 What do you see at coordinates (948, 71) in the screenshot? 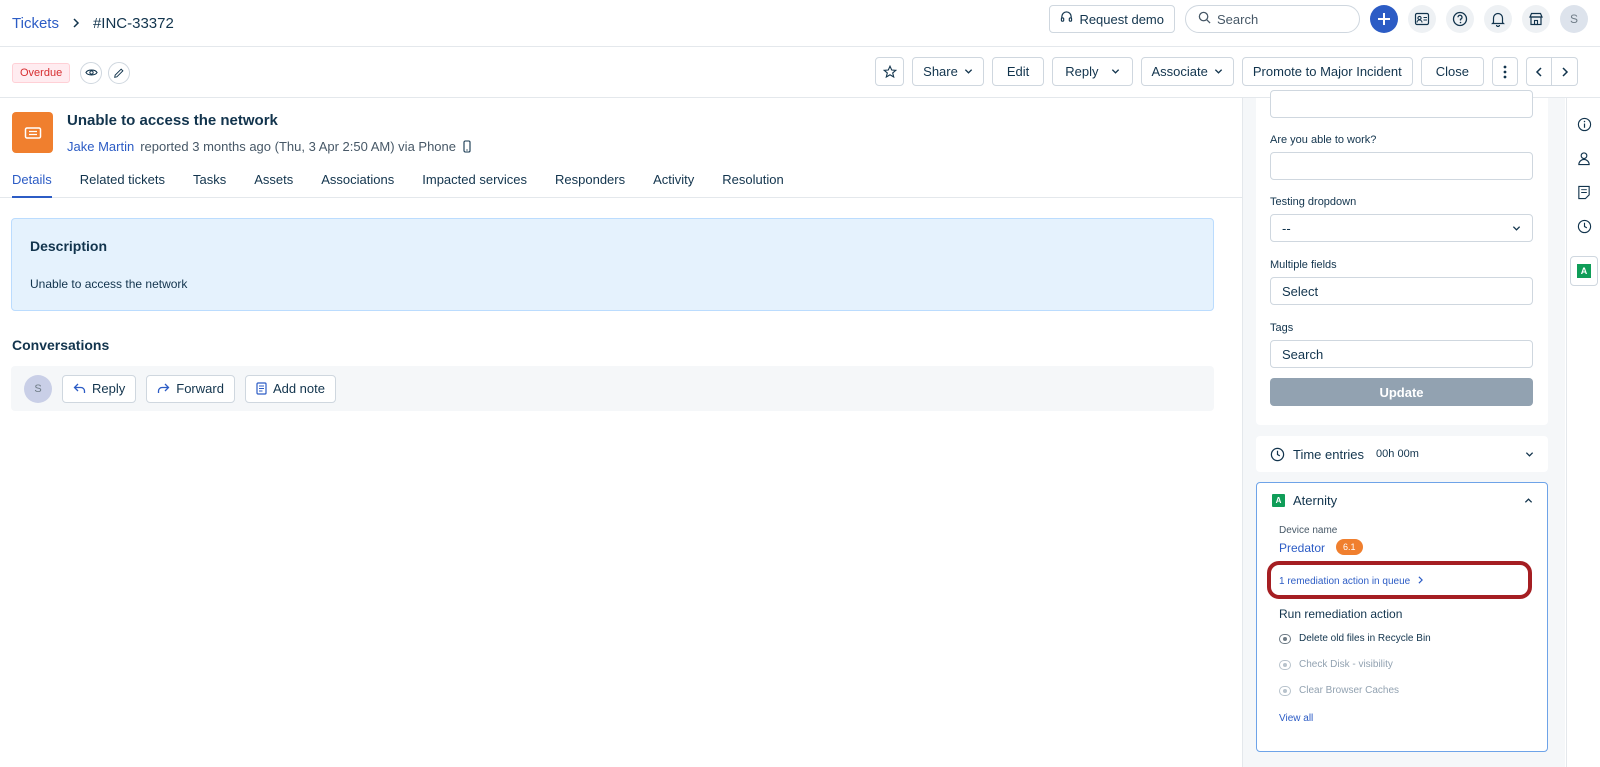
I see `share-button: Share` at bounding box center [948, 71].